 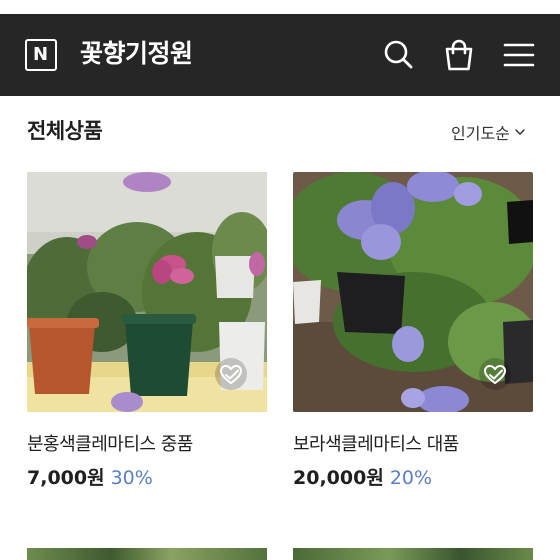 What do you see at coordinates (520, 132) in the screenshot?
I see `chevron-down-icon` at bounding box center [520, 132].